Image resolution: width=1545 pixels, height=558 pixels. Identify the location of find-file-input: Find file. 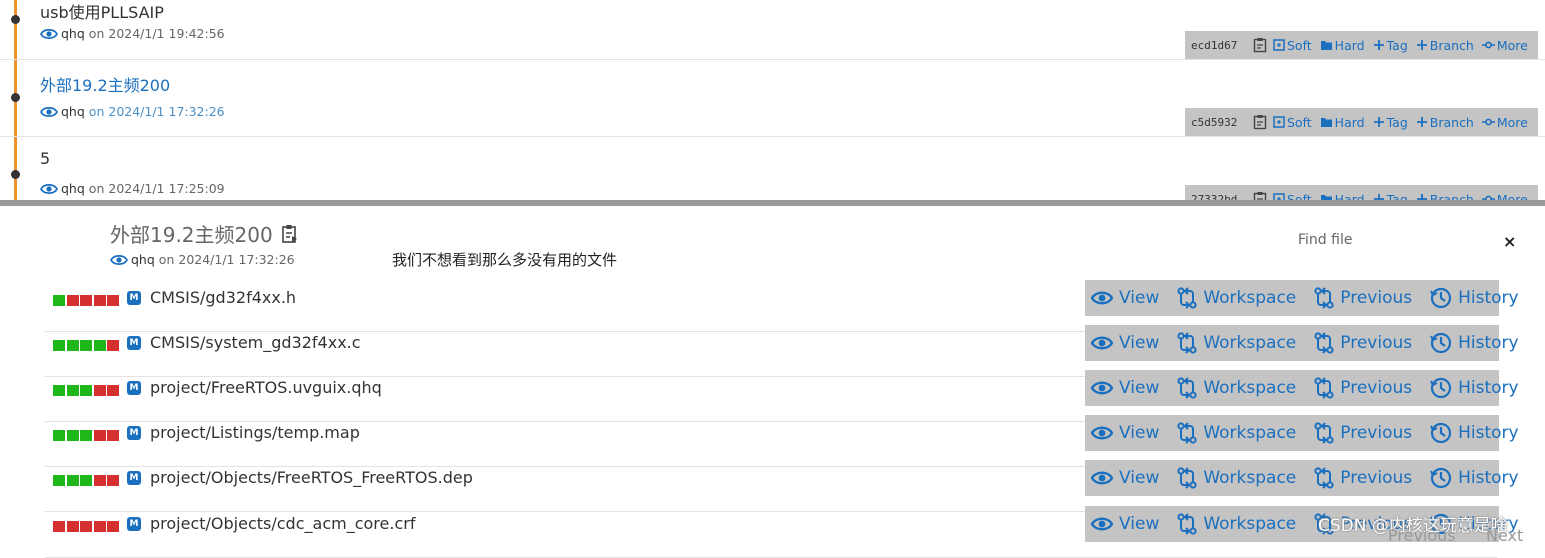
(1325, 240).